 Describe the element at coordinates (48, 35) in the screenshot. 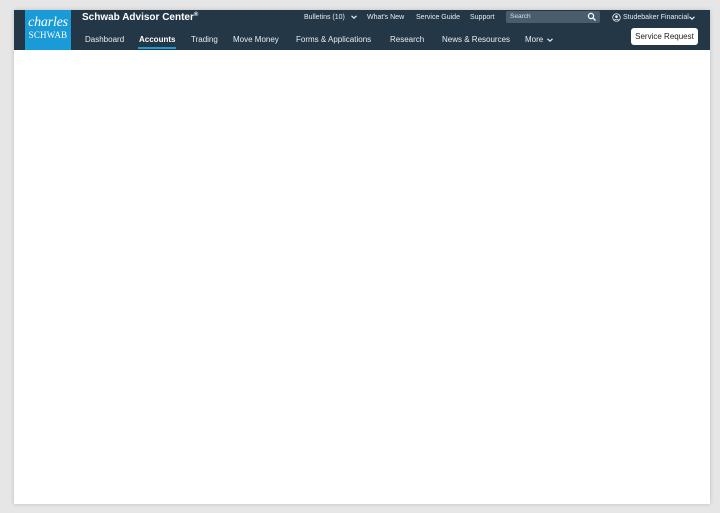

I see `logo-line-schwab: SCHWAB` at that location.